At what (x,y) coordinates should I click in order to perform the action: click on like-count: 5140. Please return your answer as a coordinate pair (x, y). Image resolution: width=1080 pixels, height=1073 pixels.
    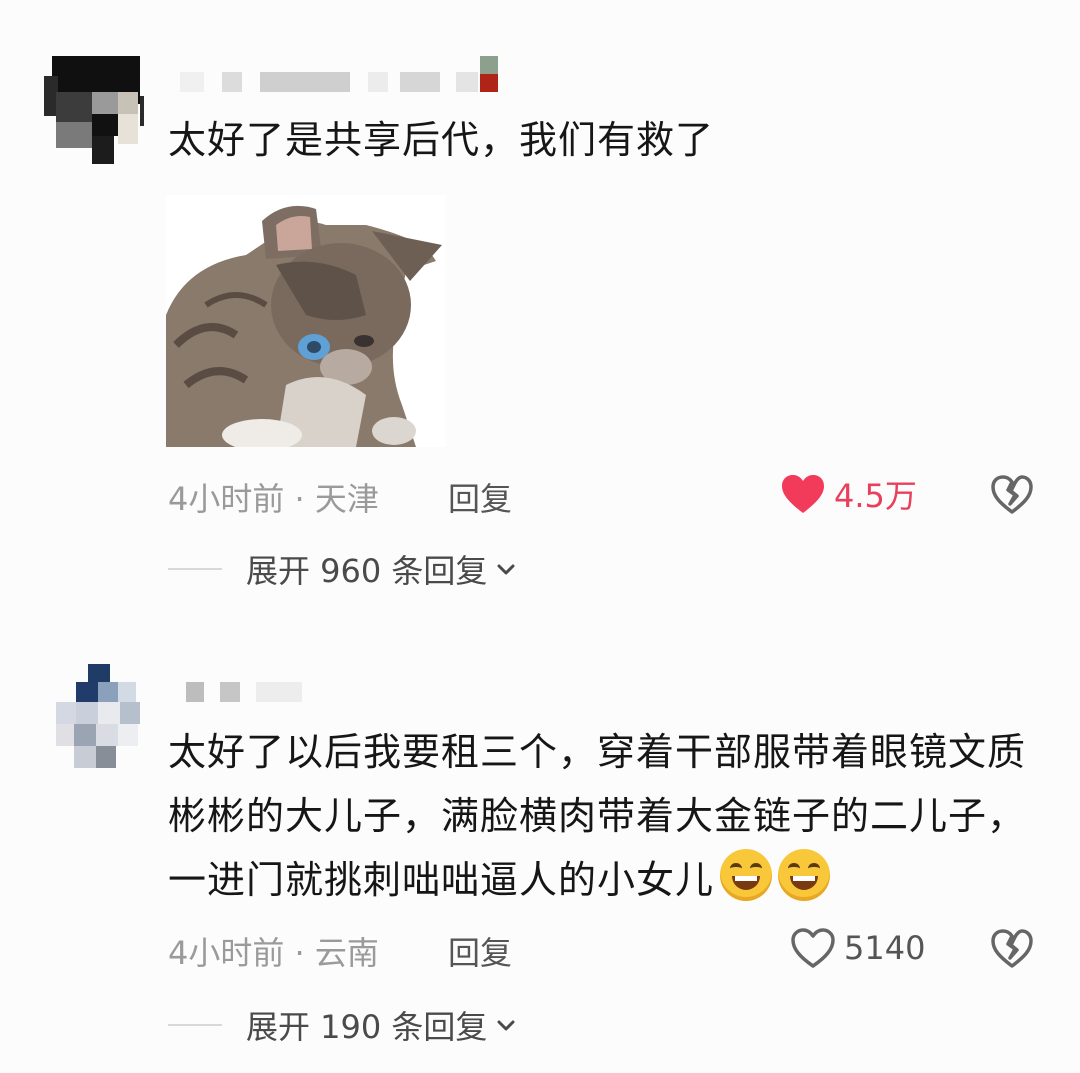
    Looking at the image, I should click on (885, 948).